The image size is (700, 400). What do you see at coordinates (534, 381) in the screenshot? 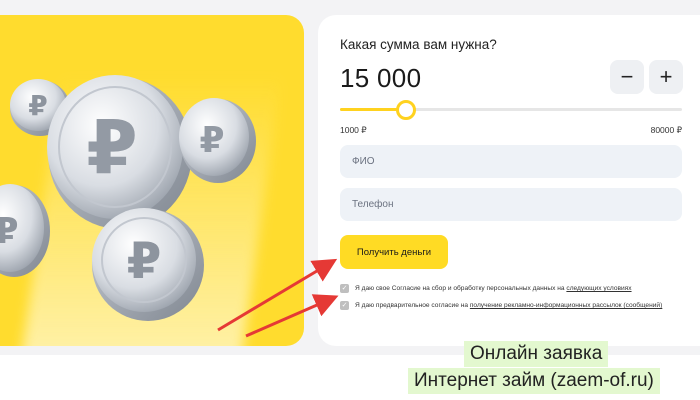
I see `watermark-line2: Интернет займ (zaem-of.ru)` at bounding box center [534, 381].